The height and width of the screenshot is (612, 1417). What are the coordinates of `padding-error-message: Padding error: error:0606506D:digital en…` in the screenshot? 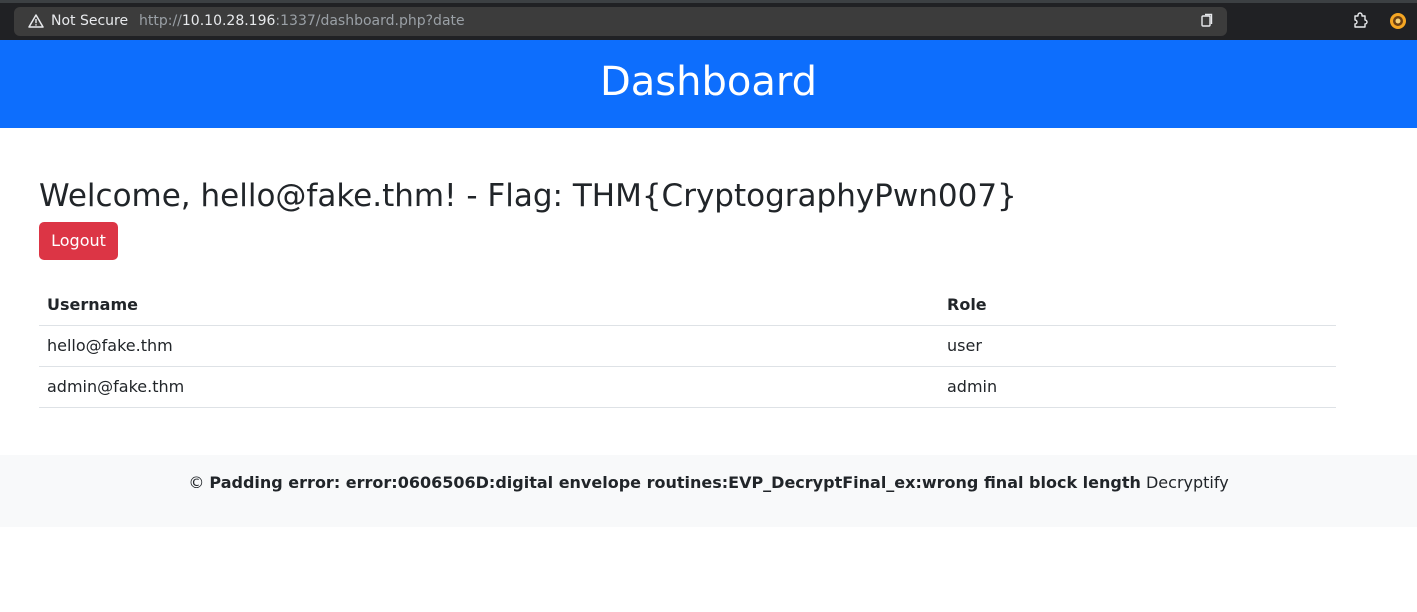 It's located at (675, 482).